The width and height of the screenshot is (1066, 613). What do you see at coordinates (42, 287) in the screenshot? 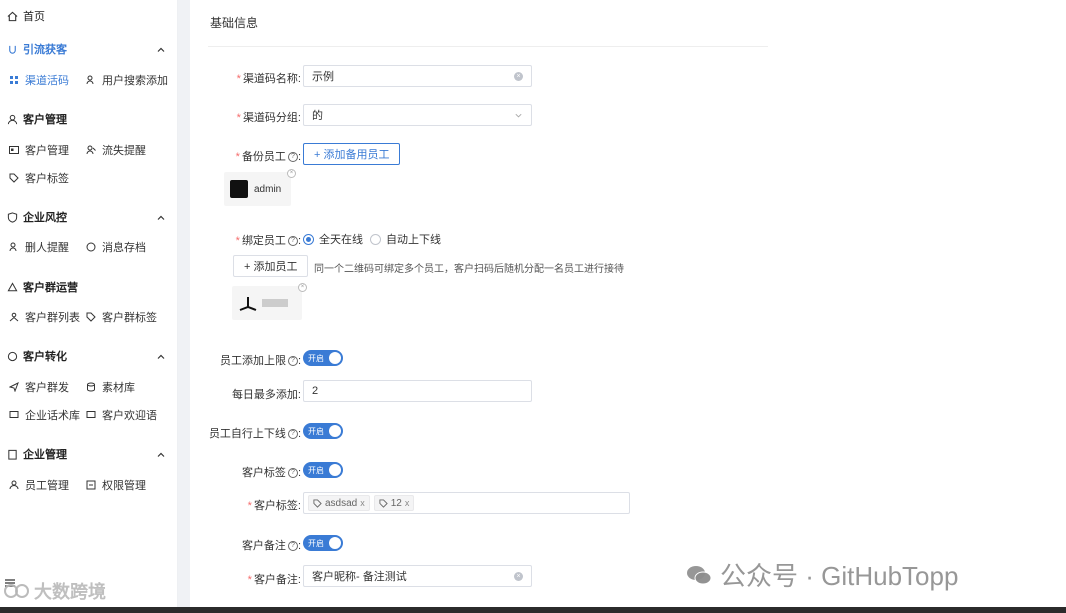
I see `sidebar-group-group-ops: 客户群运营` at bounding box center [42, 287].